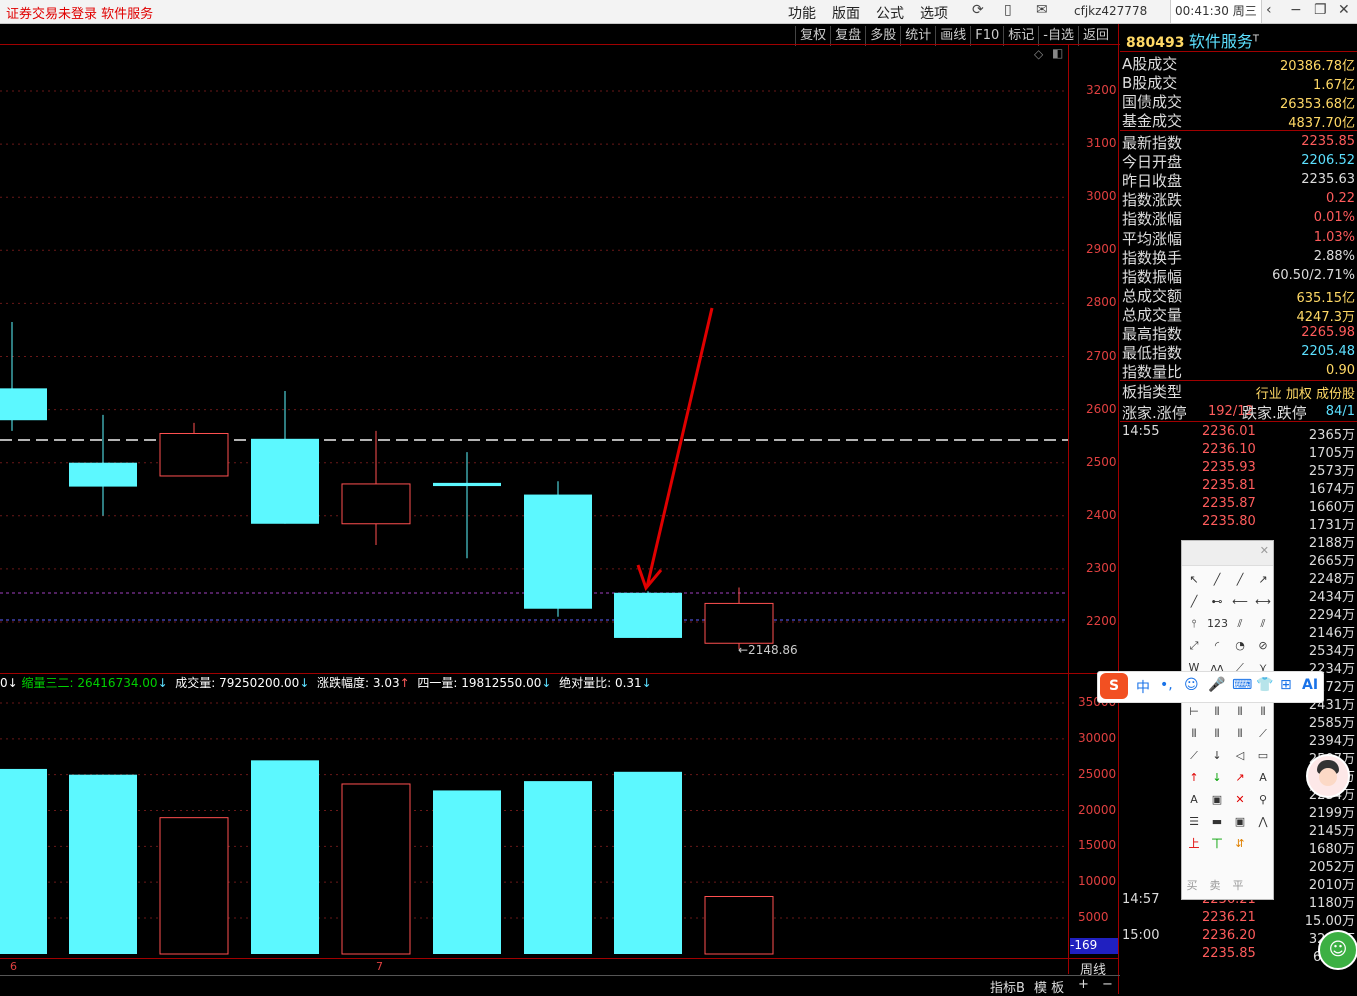 The width and height of the screenshot is (1357, 996). Describe the element at coordinates (1215, 886) in the screenshot. I see `palette-sell: 卖` at that location.